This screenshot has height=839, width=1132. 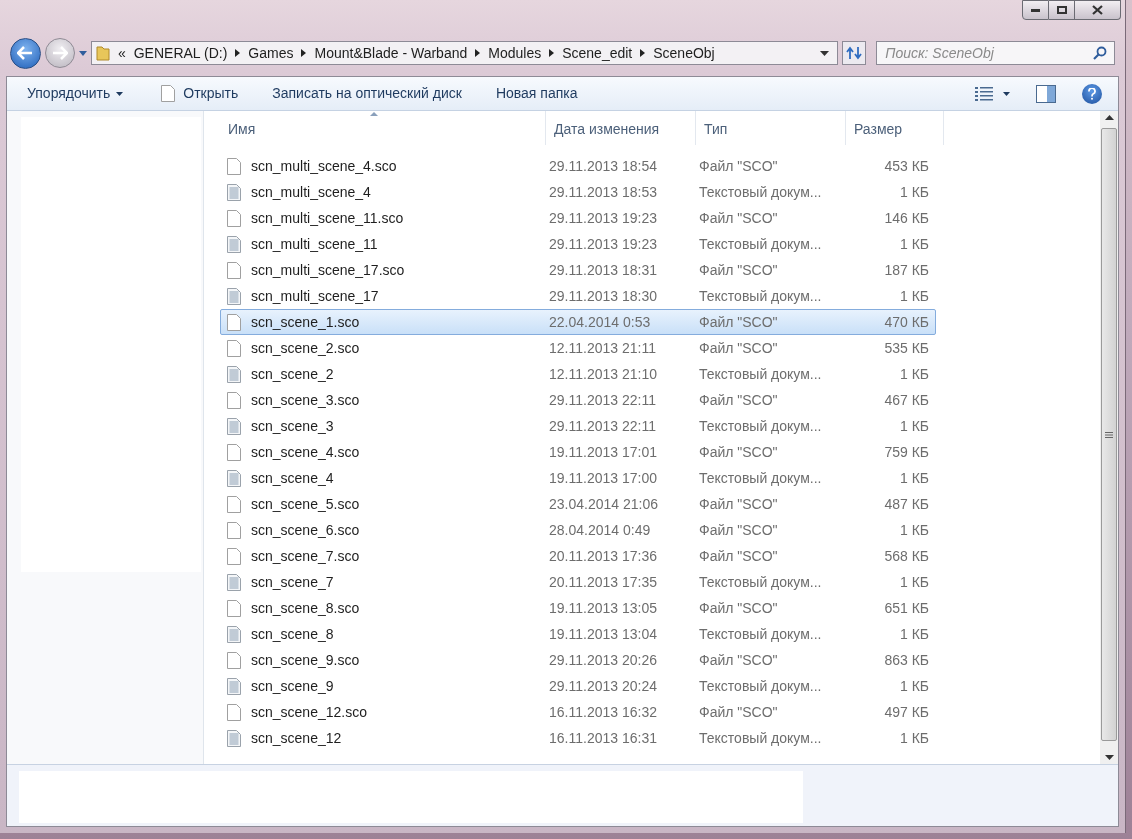 What do you see at coordinates (367, 93) in the screenshot?
I see `toolbar-button: Записать на оптический диск` at bounding box center [367, 93].